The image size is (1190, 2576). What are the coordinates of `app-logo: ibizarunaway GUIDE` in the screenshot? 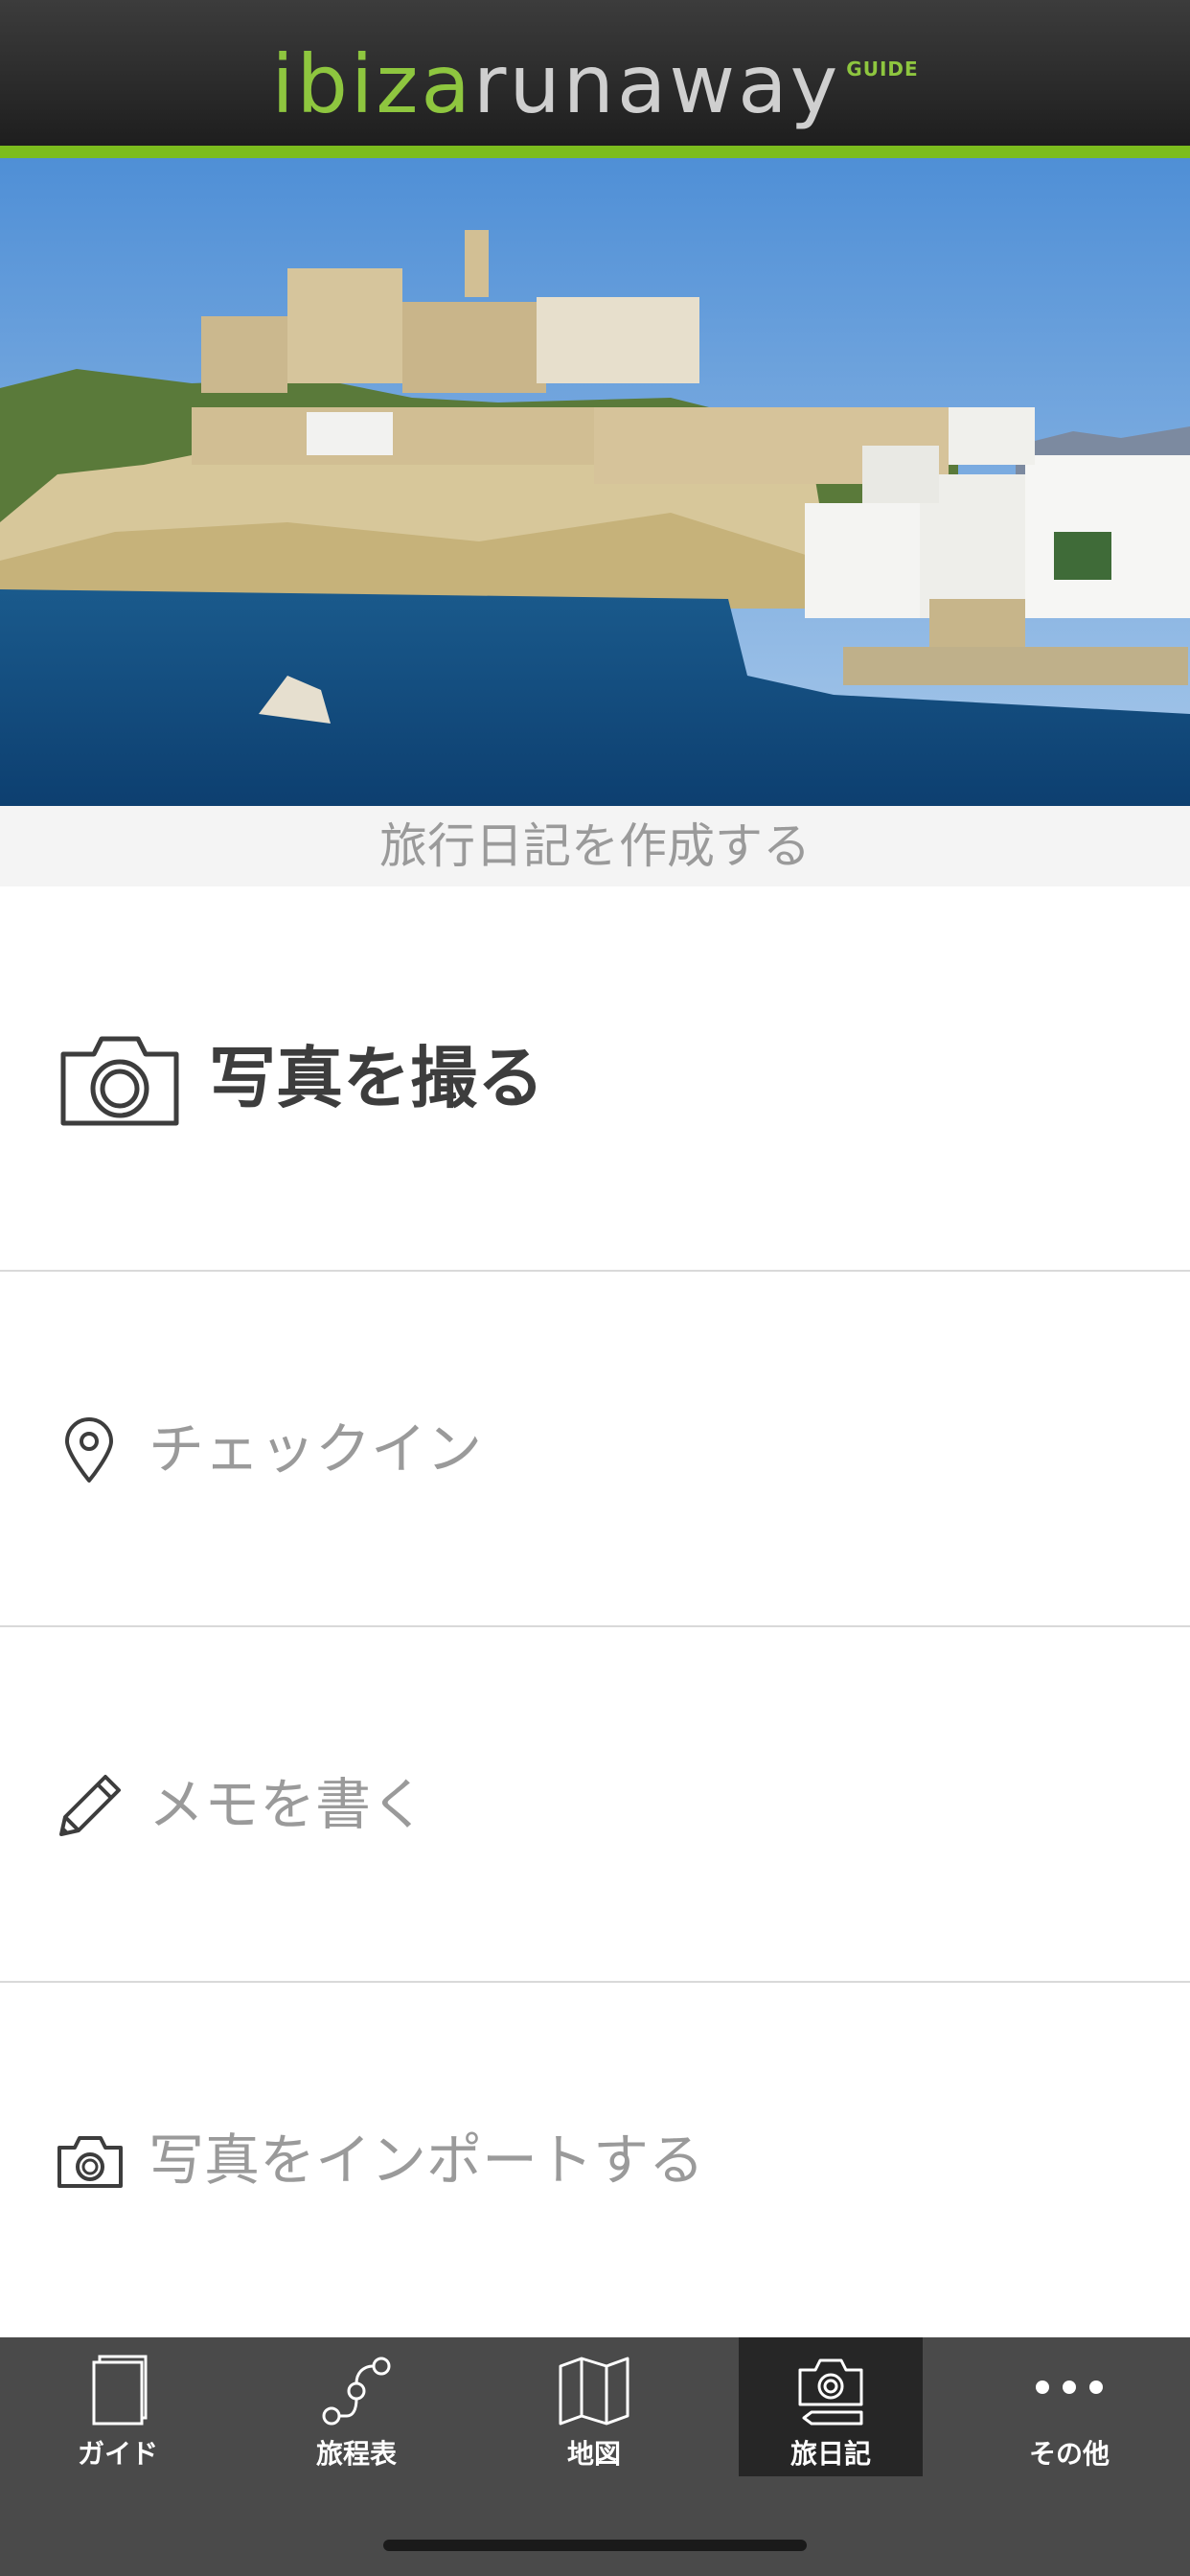 It's located at (595, 76).